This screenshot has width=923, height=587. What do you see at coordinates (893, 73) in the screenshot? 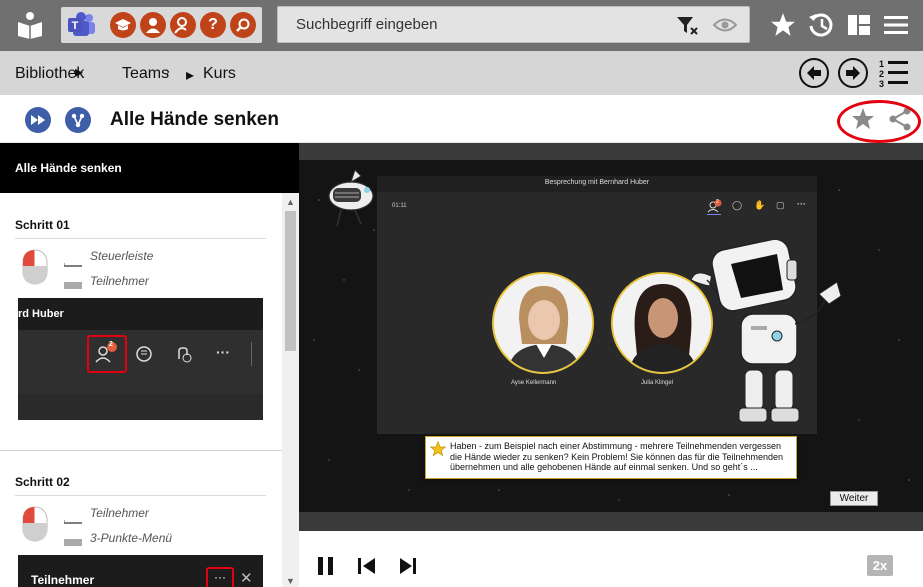
I see `numbered-list-icon: 1 2 3` at bounding box center [893, 73].